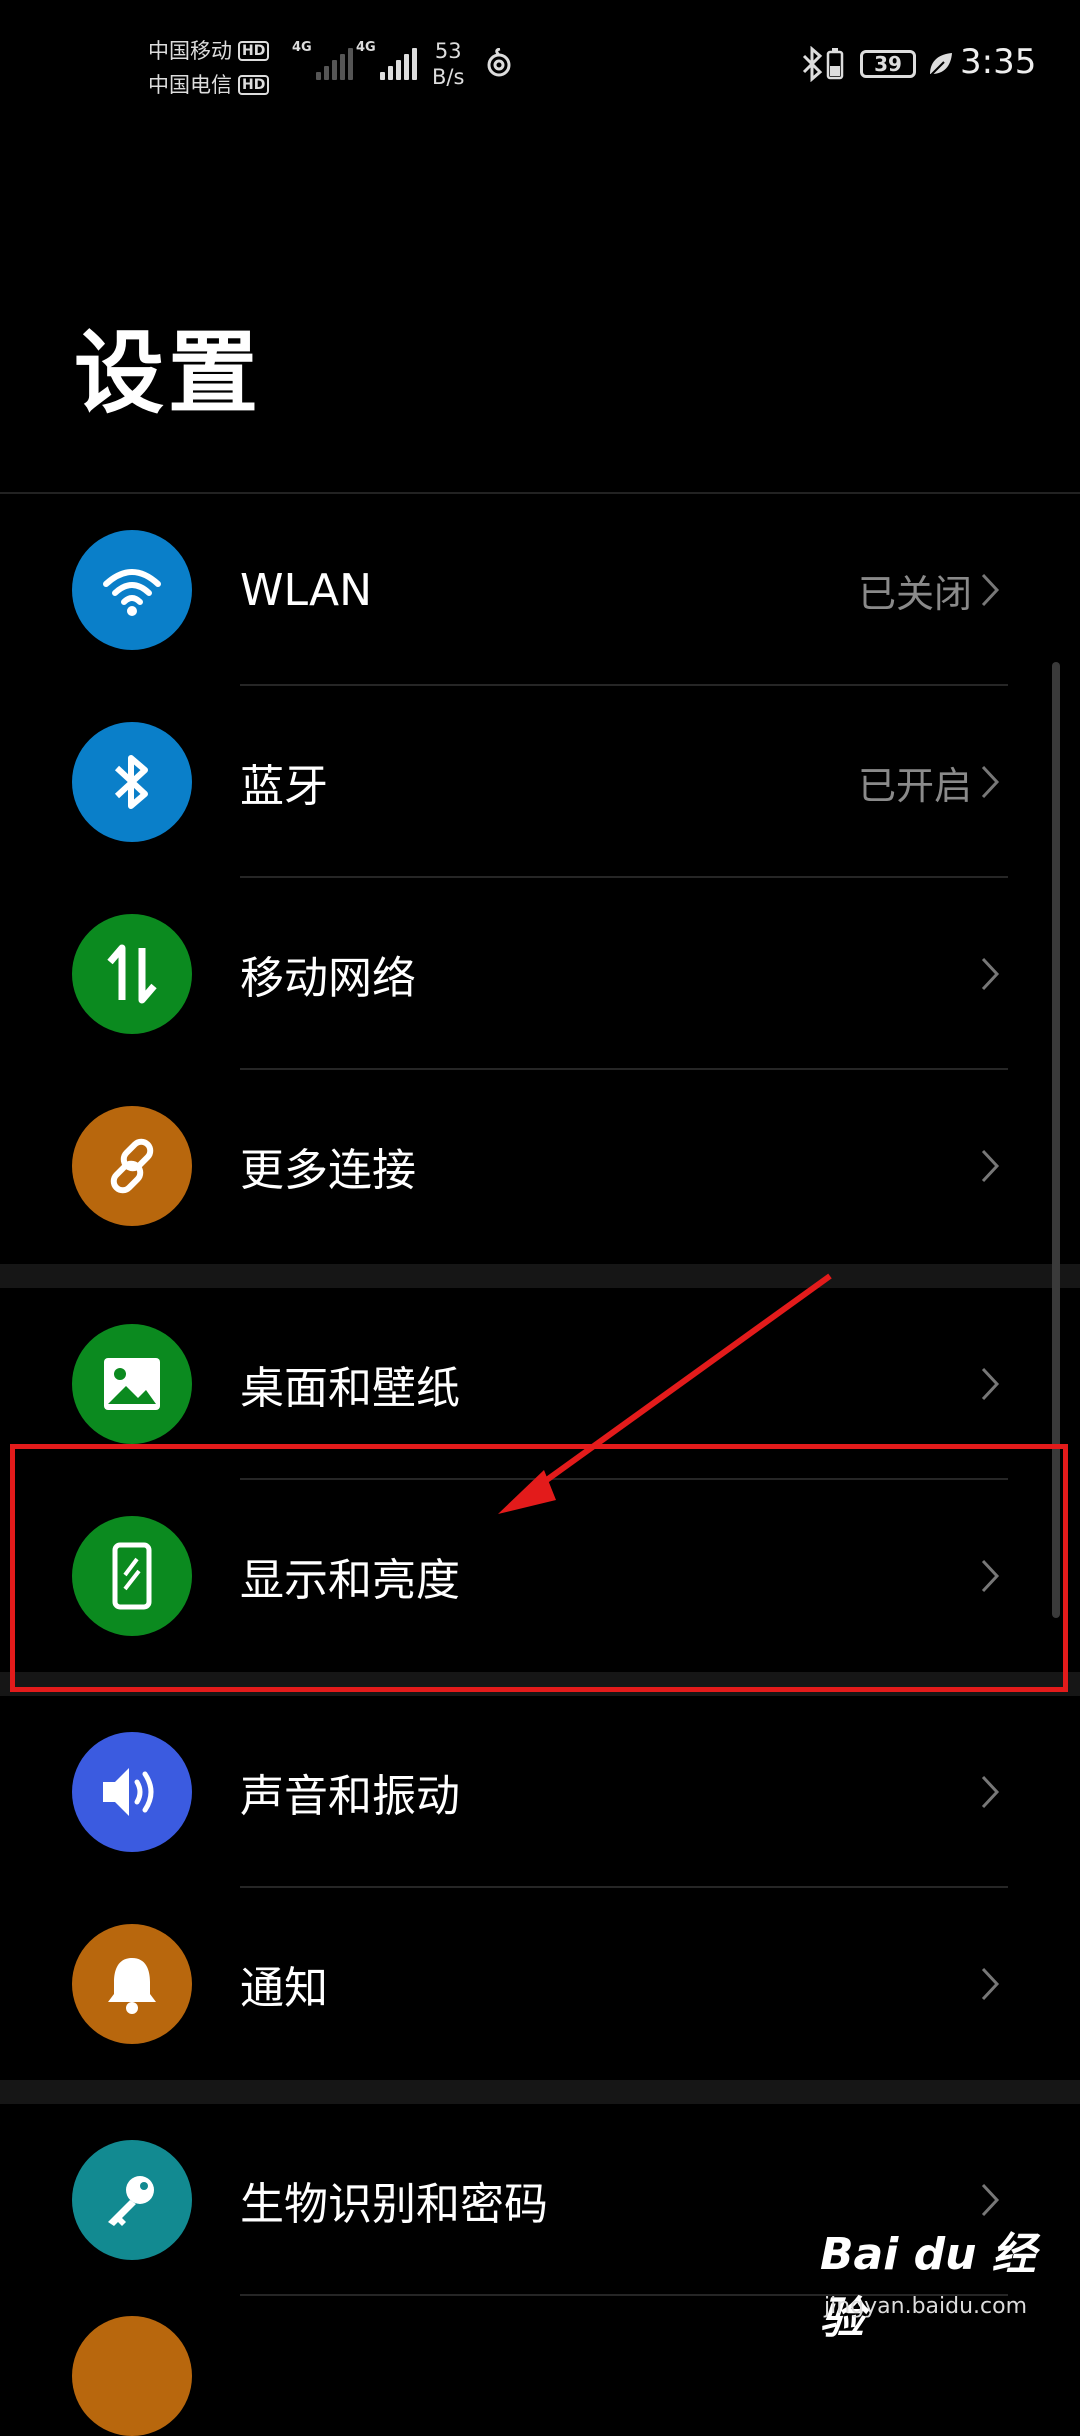 This screenshot has height=2436, width=1080. Describe the element at coordinates (328, 978) in the screenshot. I see `settings-item-label: 移动网络` at that location.